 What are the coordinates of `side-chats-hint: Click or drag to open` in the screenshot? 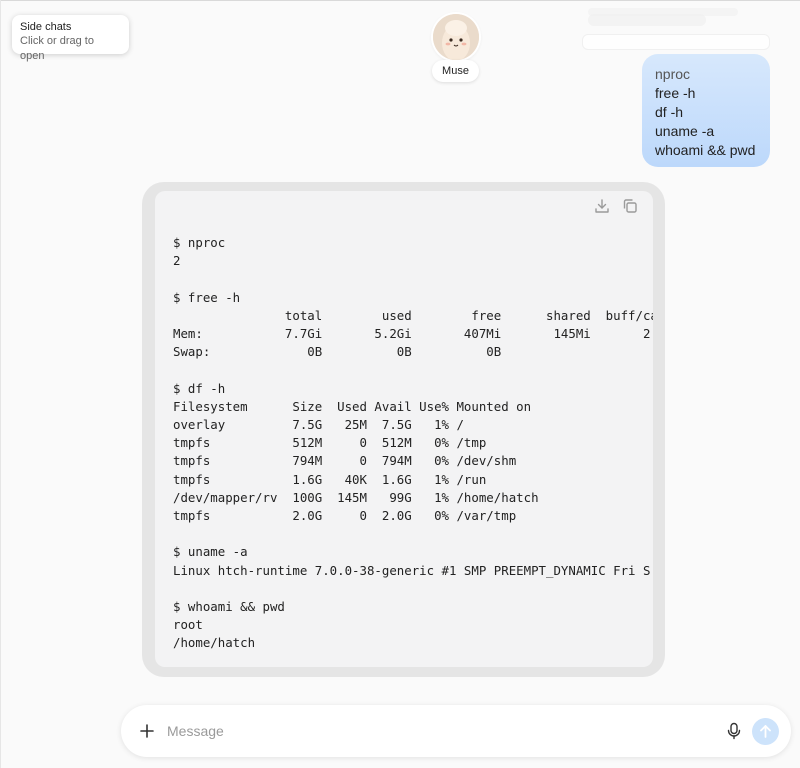 It's located at (57, 48).